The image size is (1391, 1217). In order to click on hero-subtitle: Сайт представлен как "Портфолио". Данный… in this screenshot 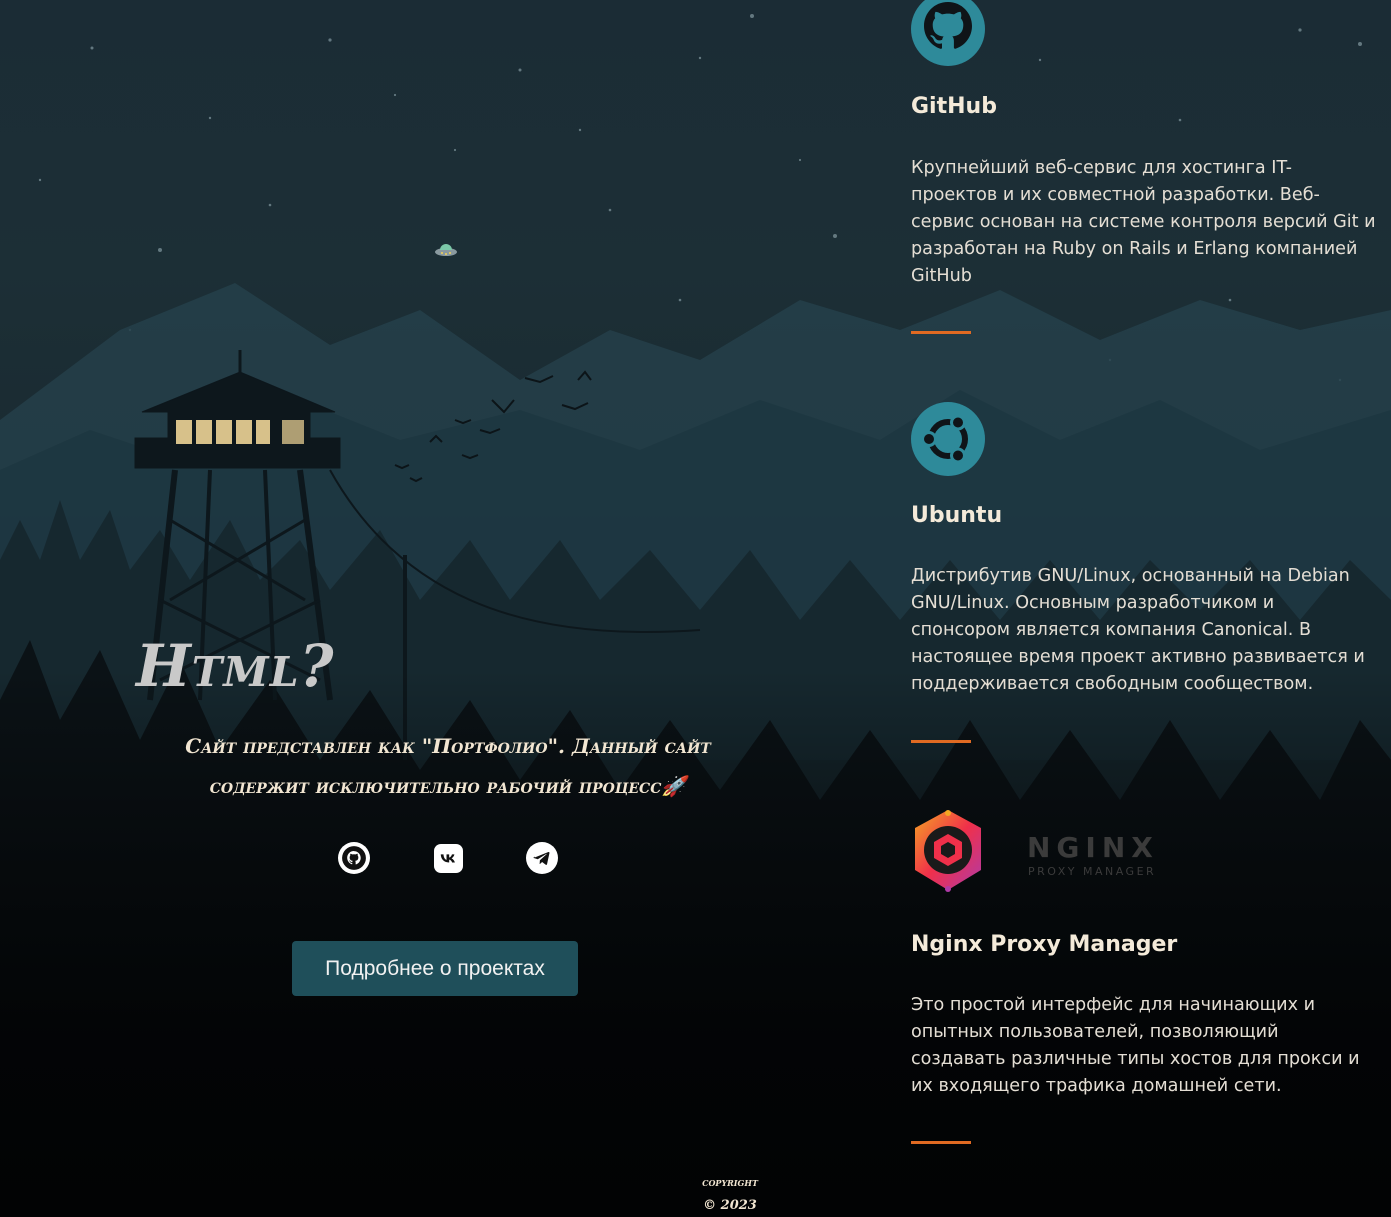, I will do `click(448, 766)`.